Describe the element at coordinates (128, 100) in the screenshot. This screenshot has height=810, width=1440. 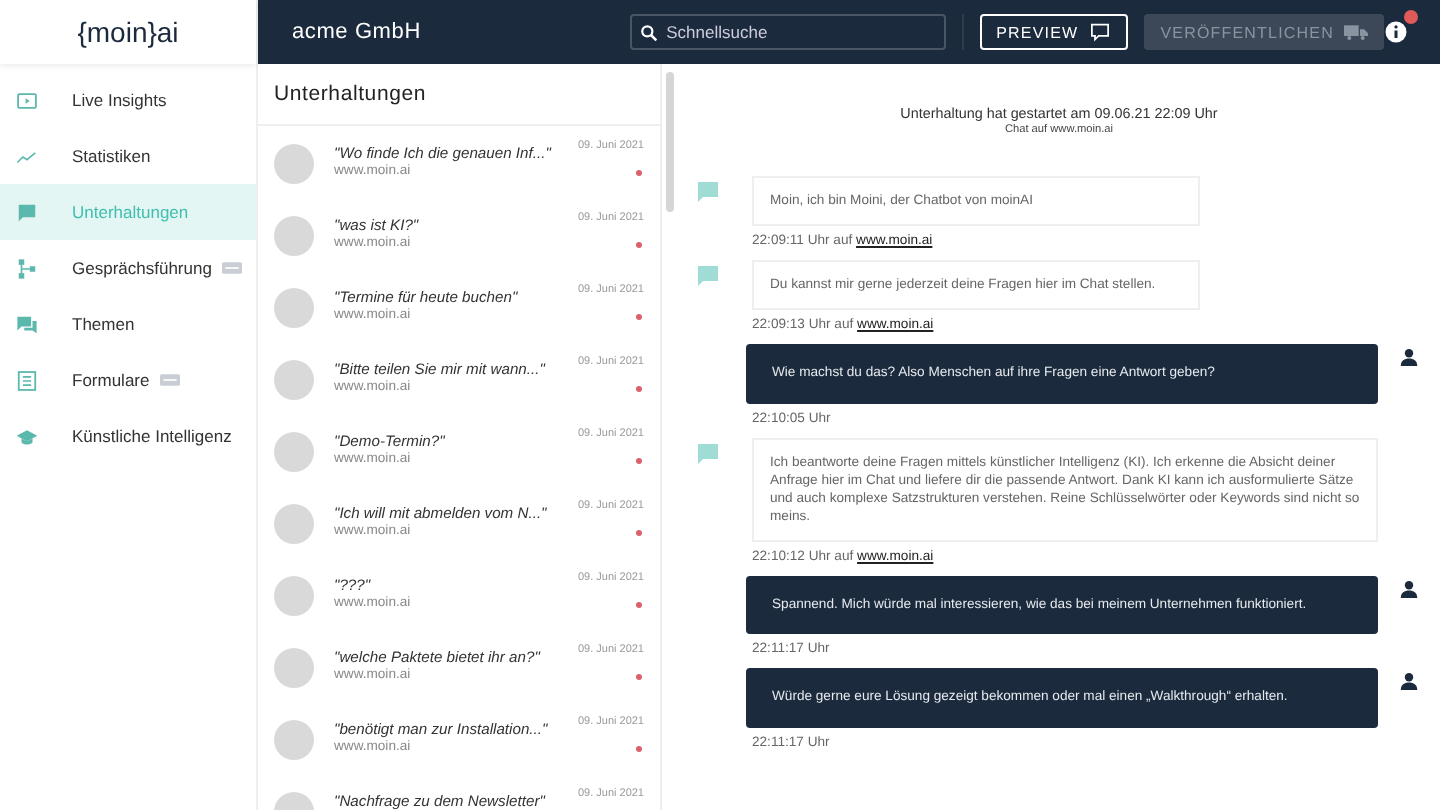
I see `sidebar-item: Live Insights` at that location.